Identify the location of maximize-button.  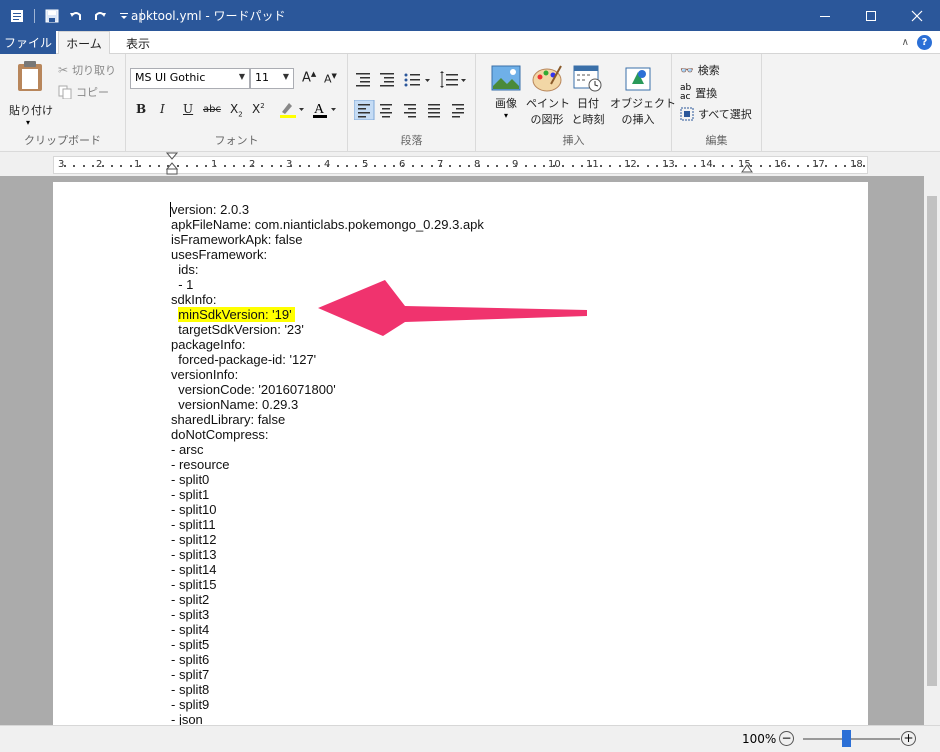
(871, 15).